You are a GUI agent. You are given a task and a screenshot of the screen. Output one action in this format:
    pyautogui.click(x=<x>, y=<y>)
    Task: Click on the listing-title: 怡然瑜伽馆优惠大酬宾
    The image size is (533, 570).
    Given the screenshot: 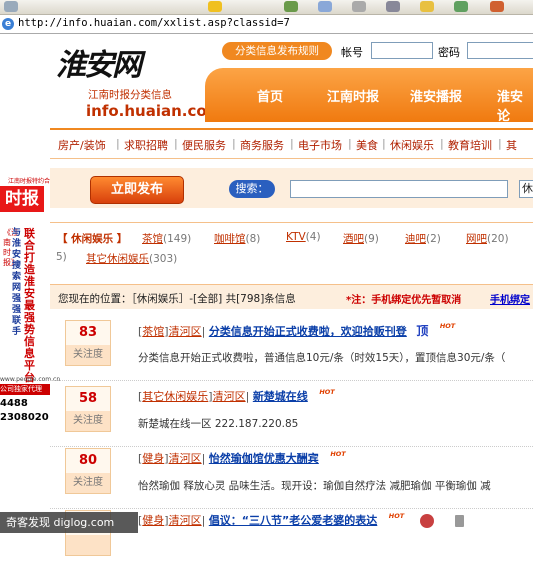 What is the action you would take?
    pyautogui.click(x=264, y=458)
    